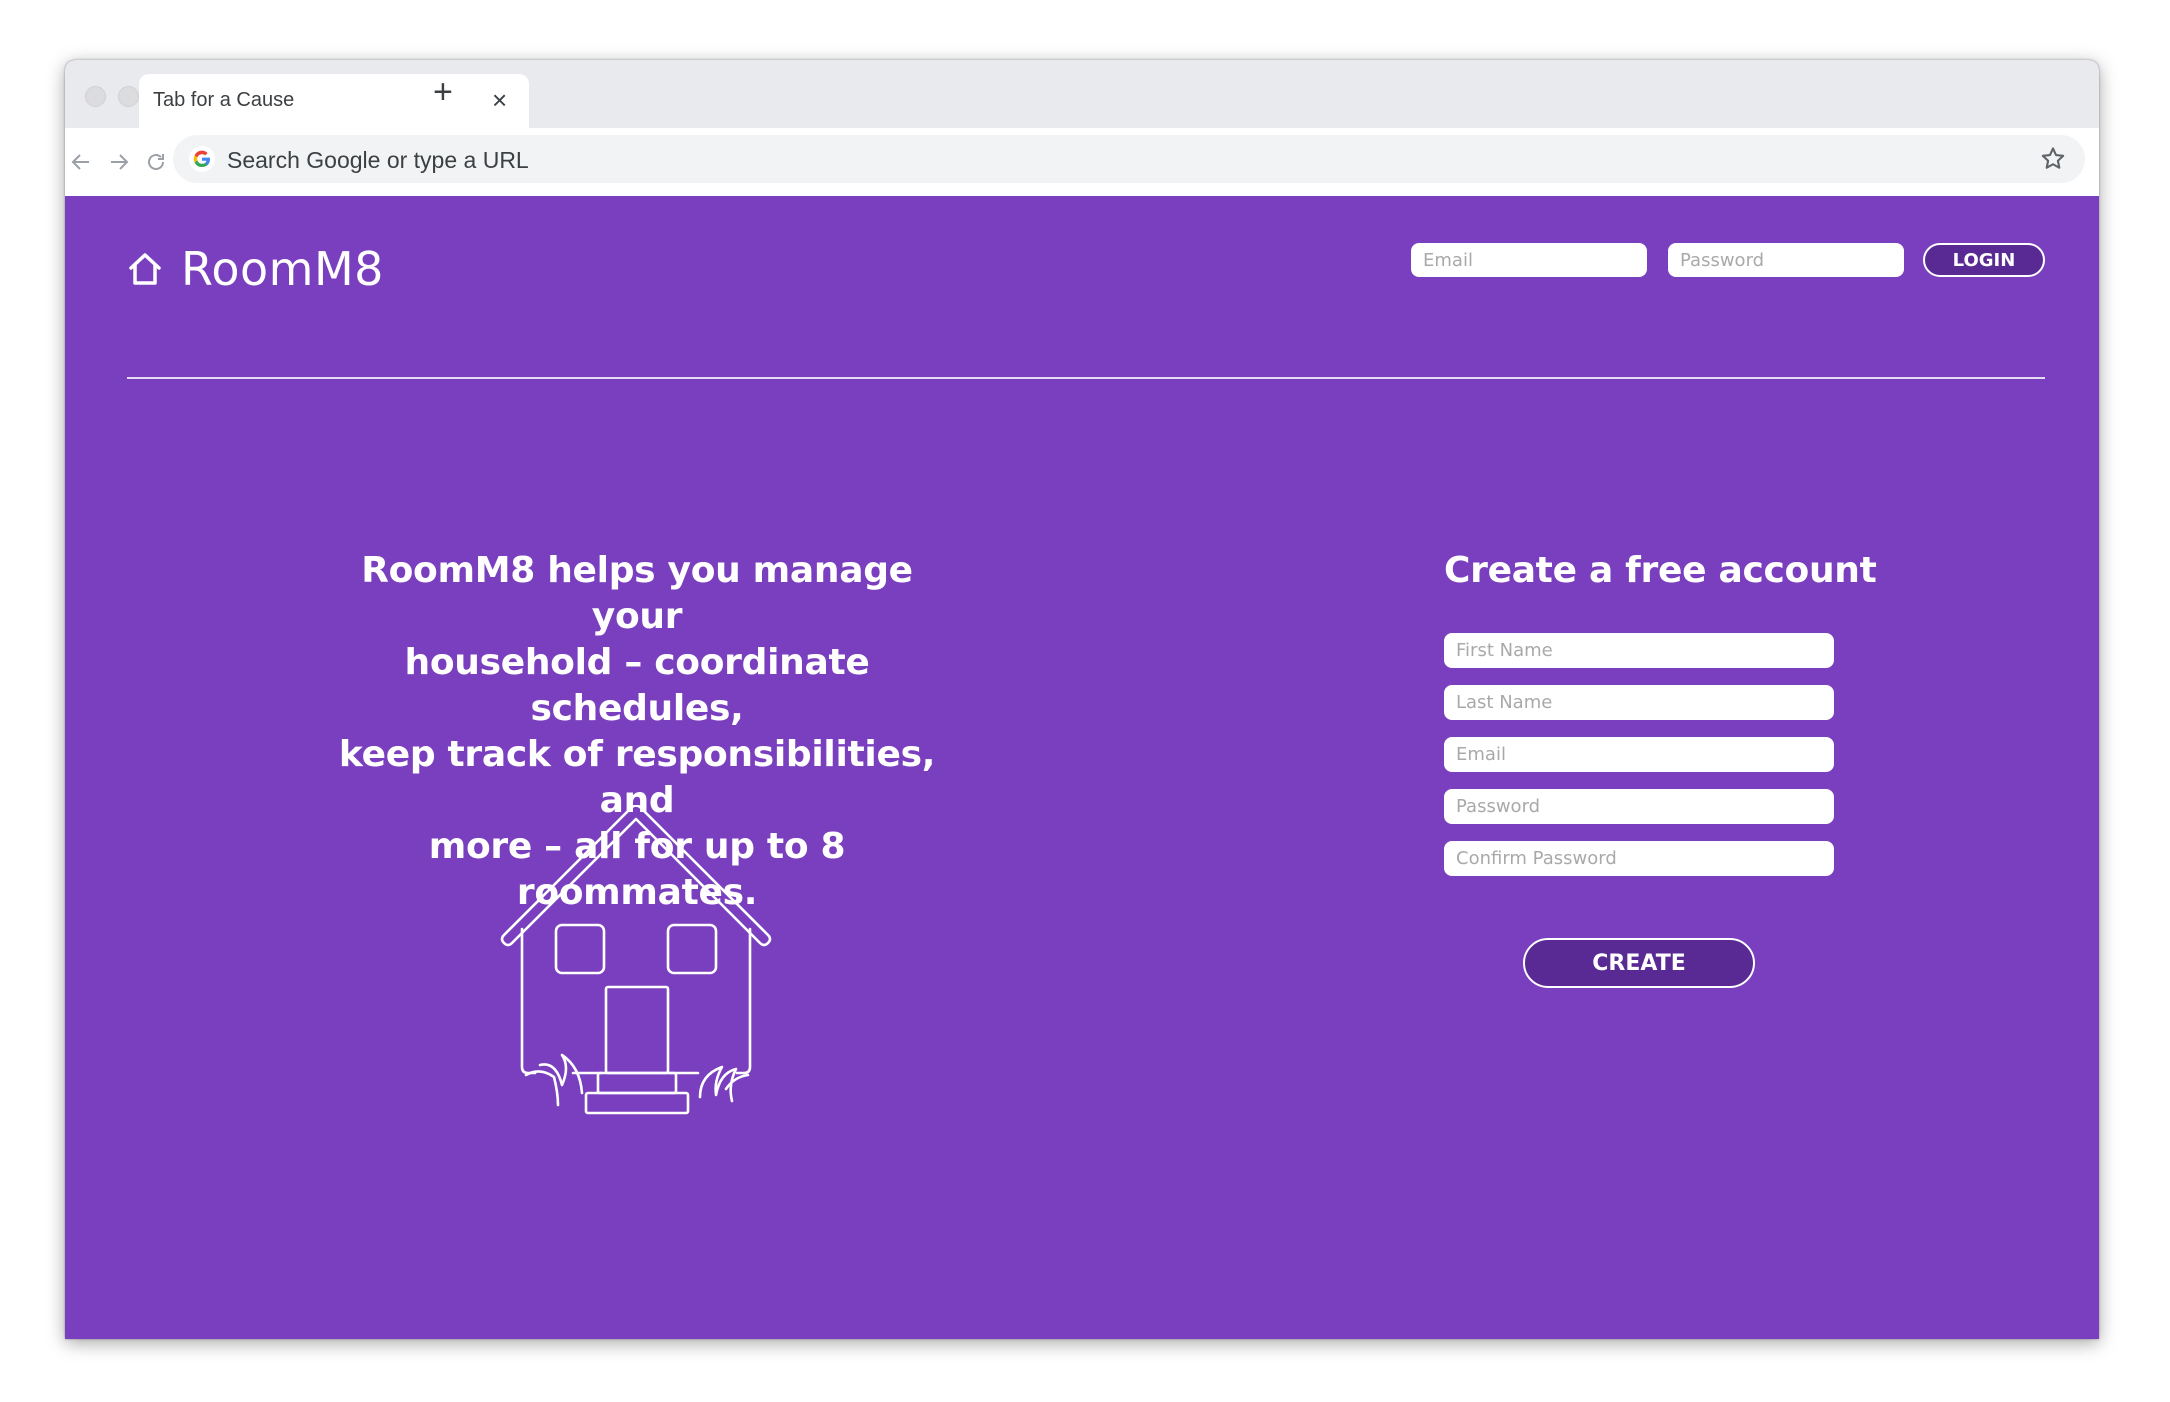 The image size is (2170, 1402). What do you see at coordinates (1639, 963) in the screenshot?
I see `create-account-button: CREATE` at bounding box center [1639, 963].